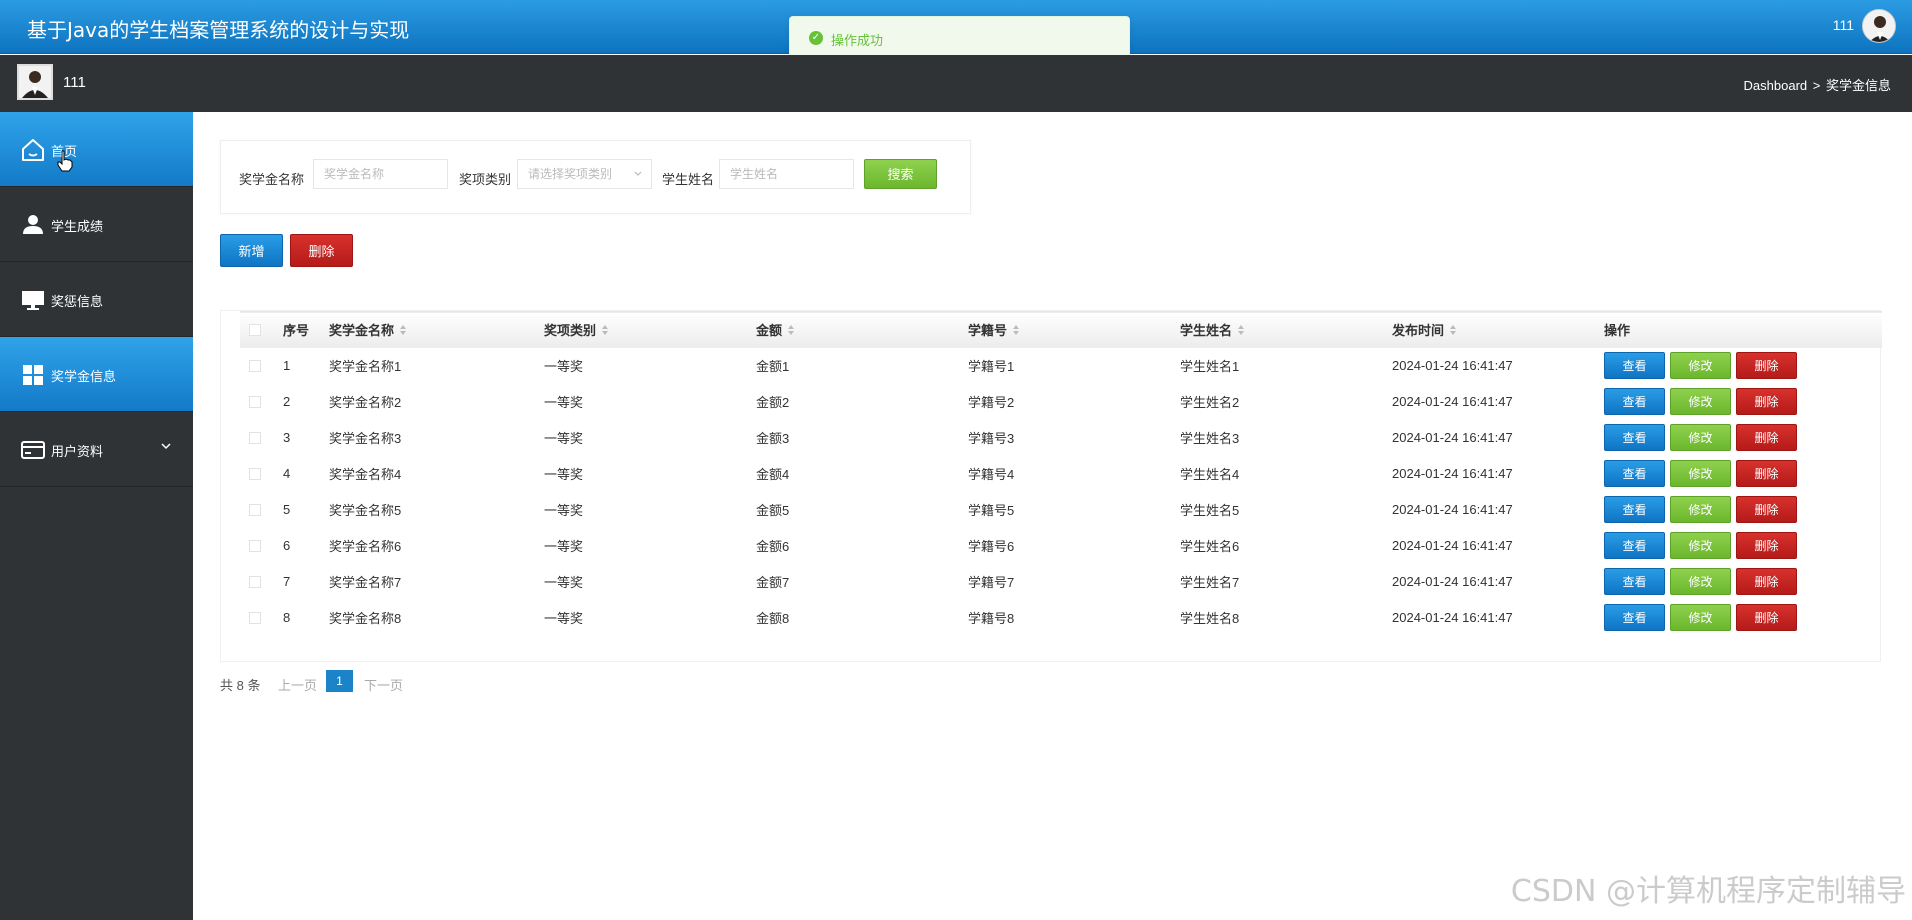  I want to click on check-circle-icon: ✓, so click(816, 38).